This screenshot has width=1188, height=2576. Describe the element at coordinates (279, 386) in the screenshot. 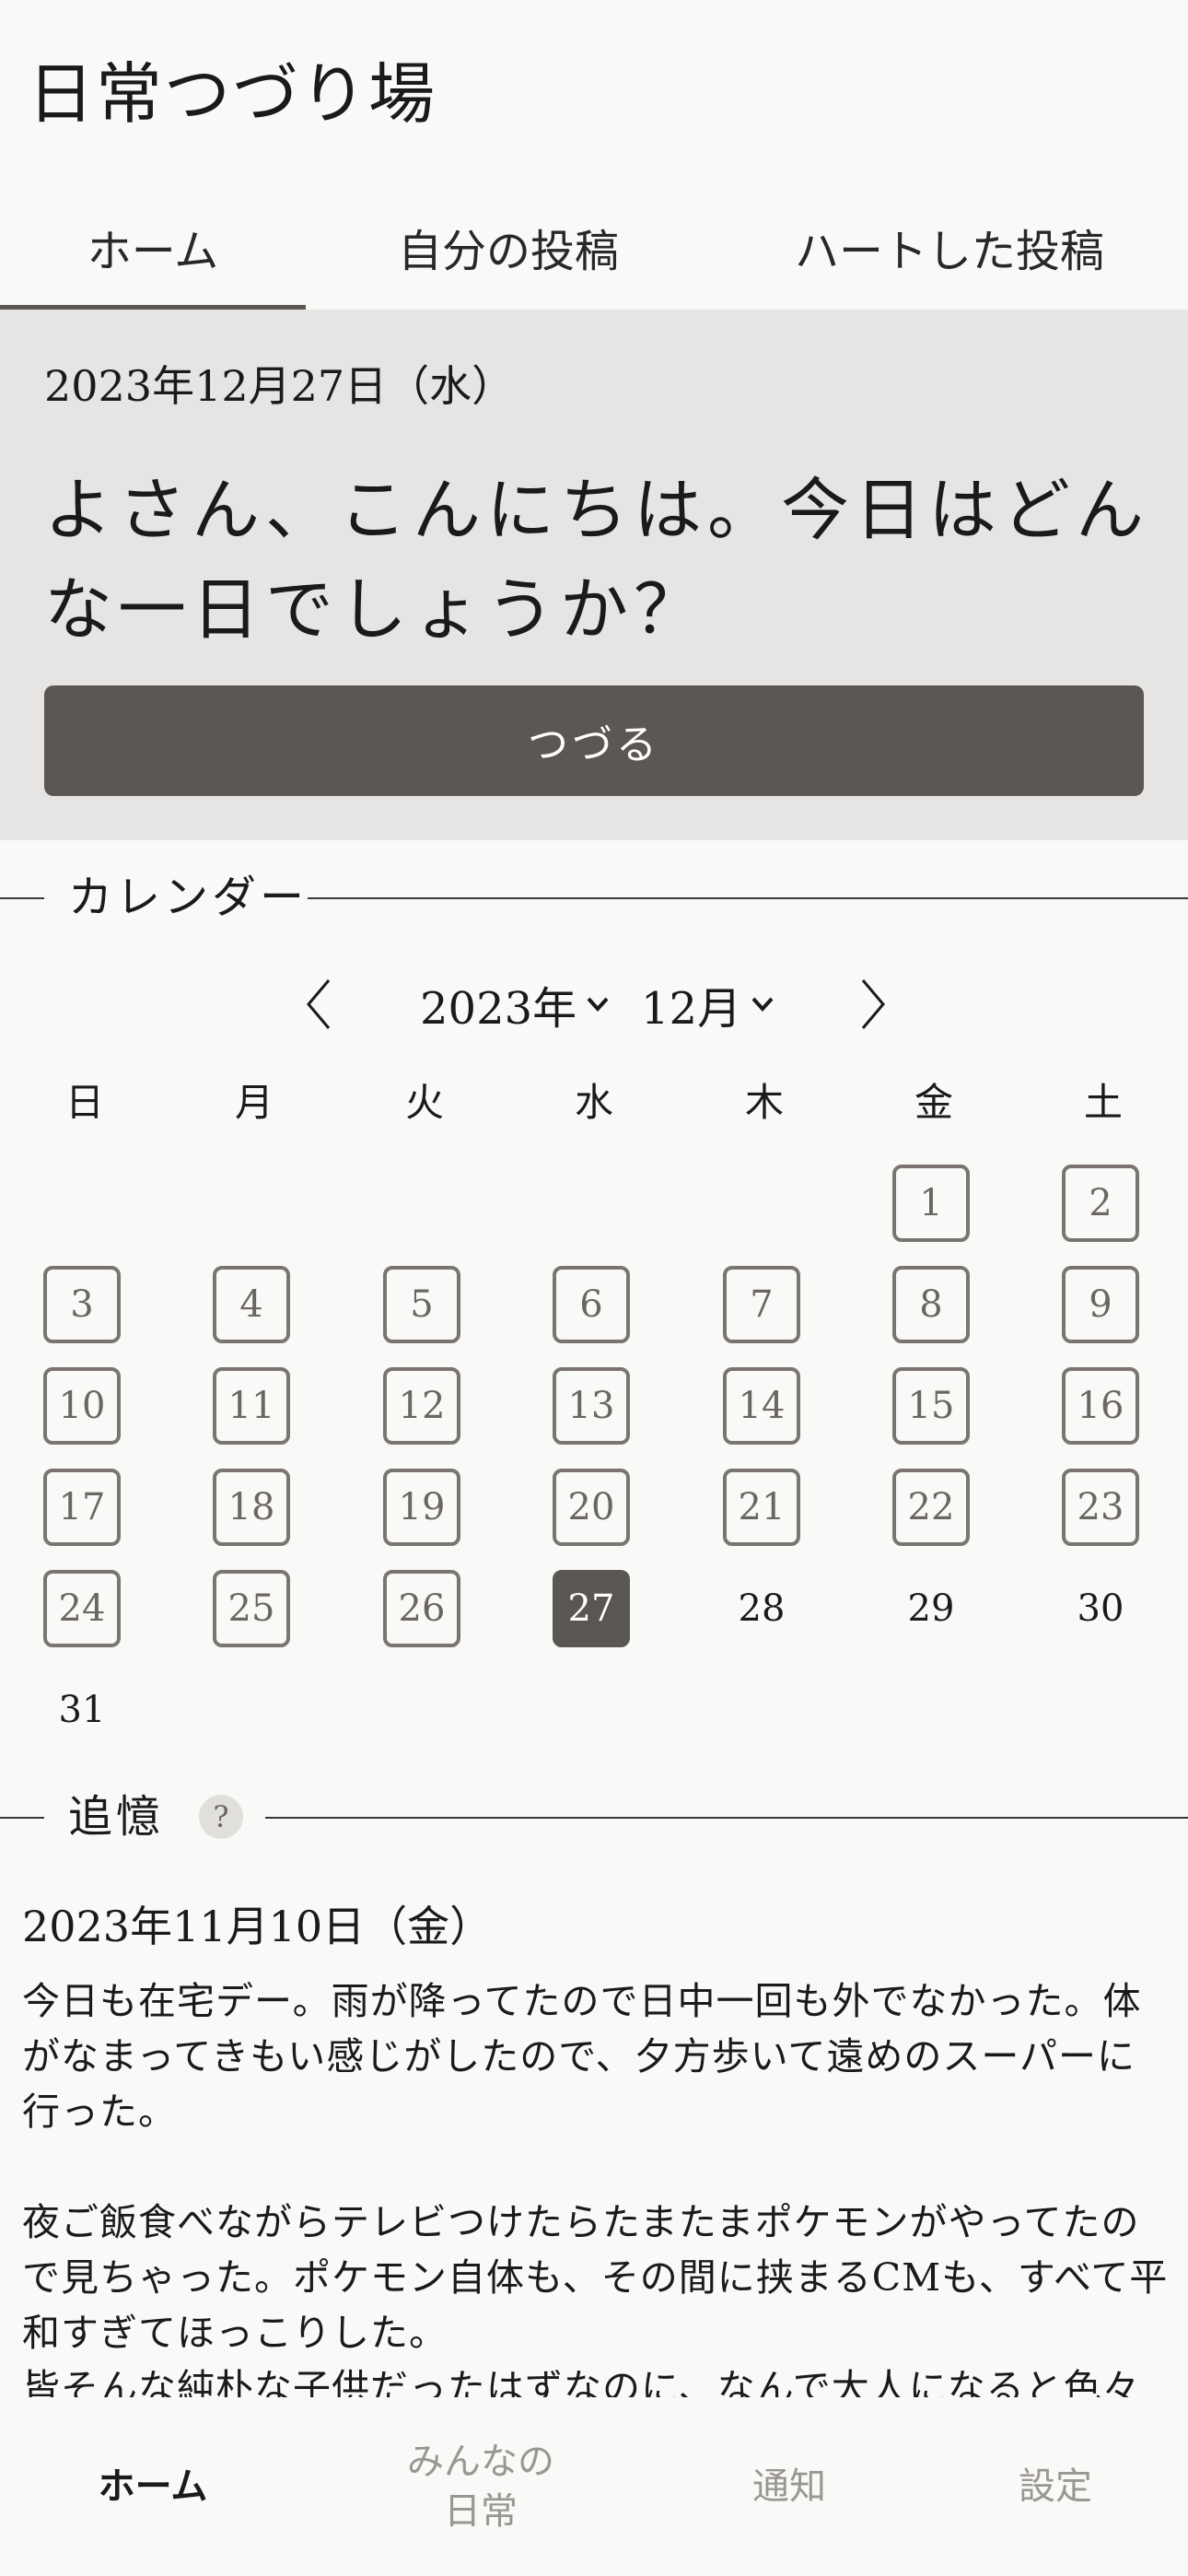

I see `today-date: 2023年12月27日（水）` at that location.